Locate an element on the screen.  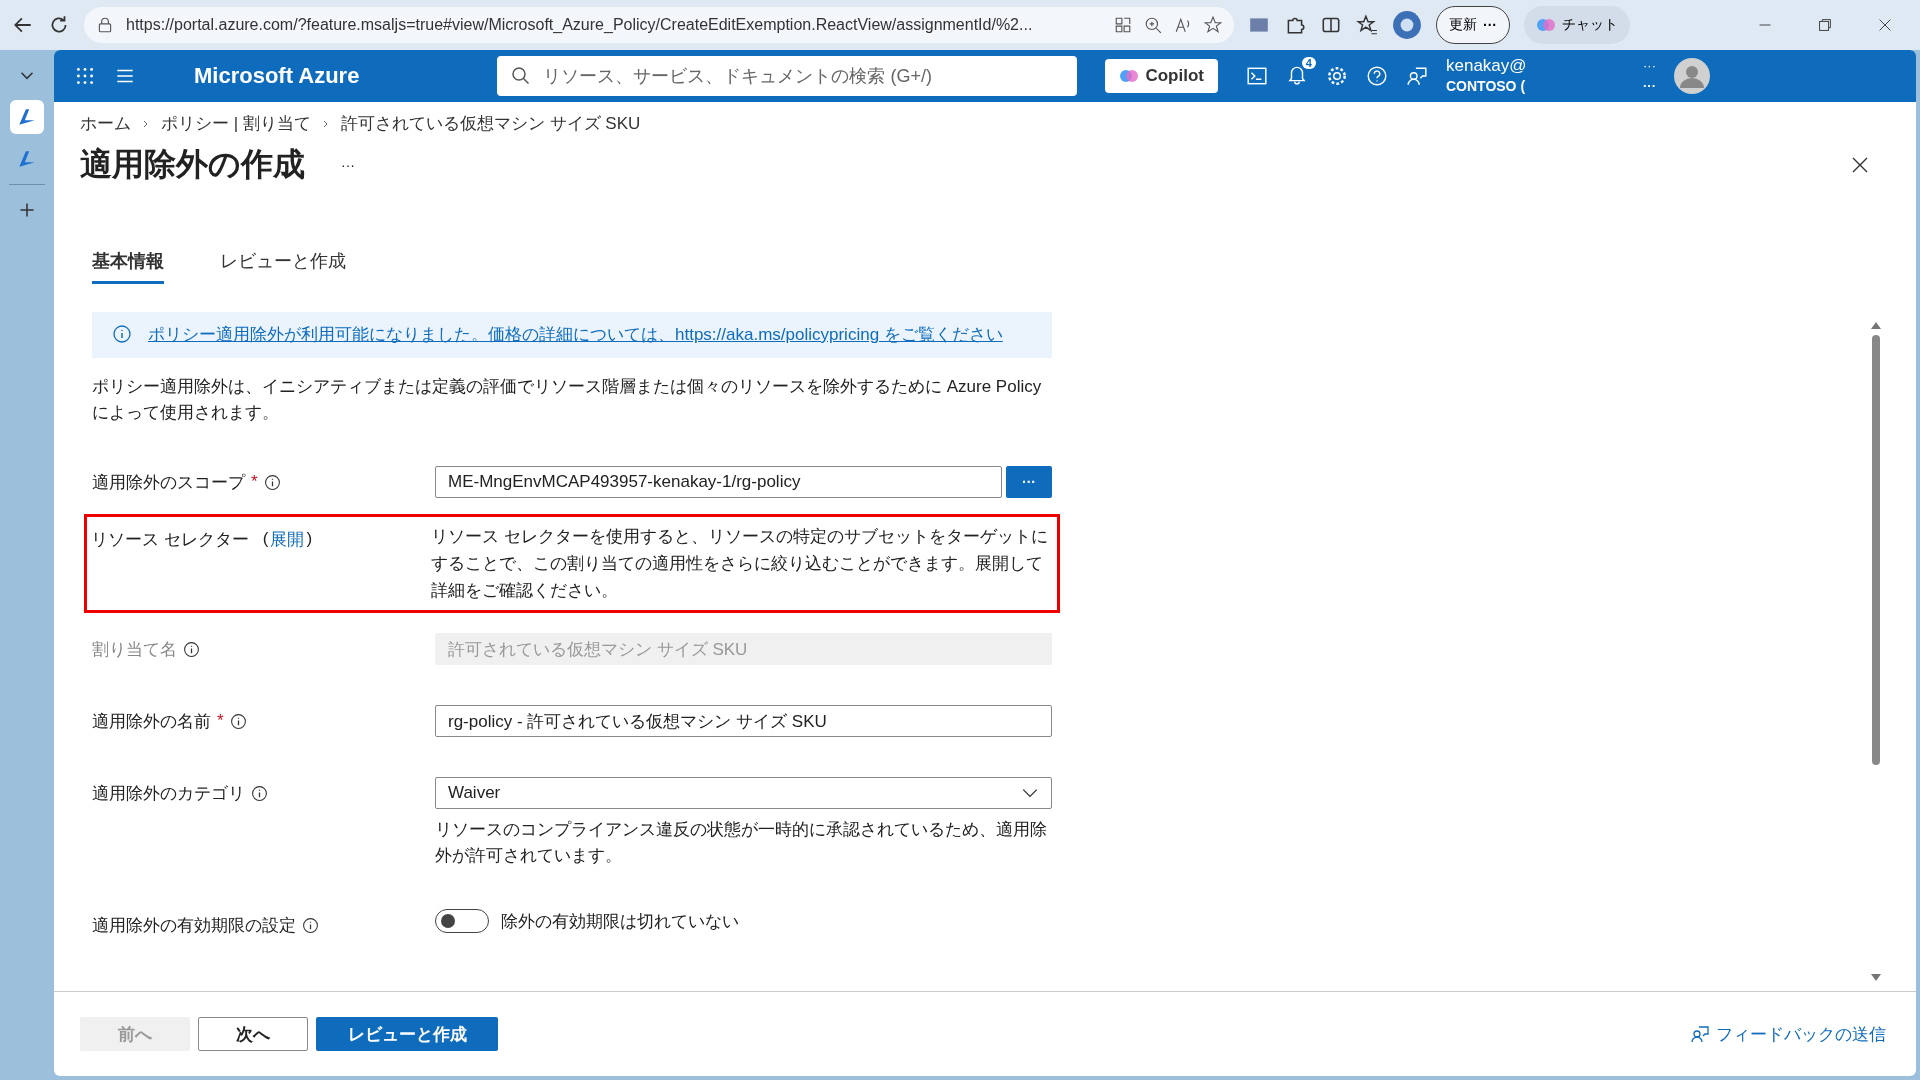
paren-text: ( is located at coordinates (265, 539).